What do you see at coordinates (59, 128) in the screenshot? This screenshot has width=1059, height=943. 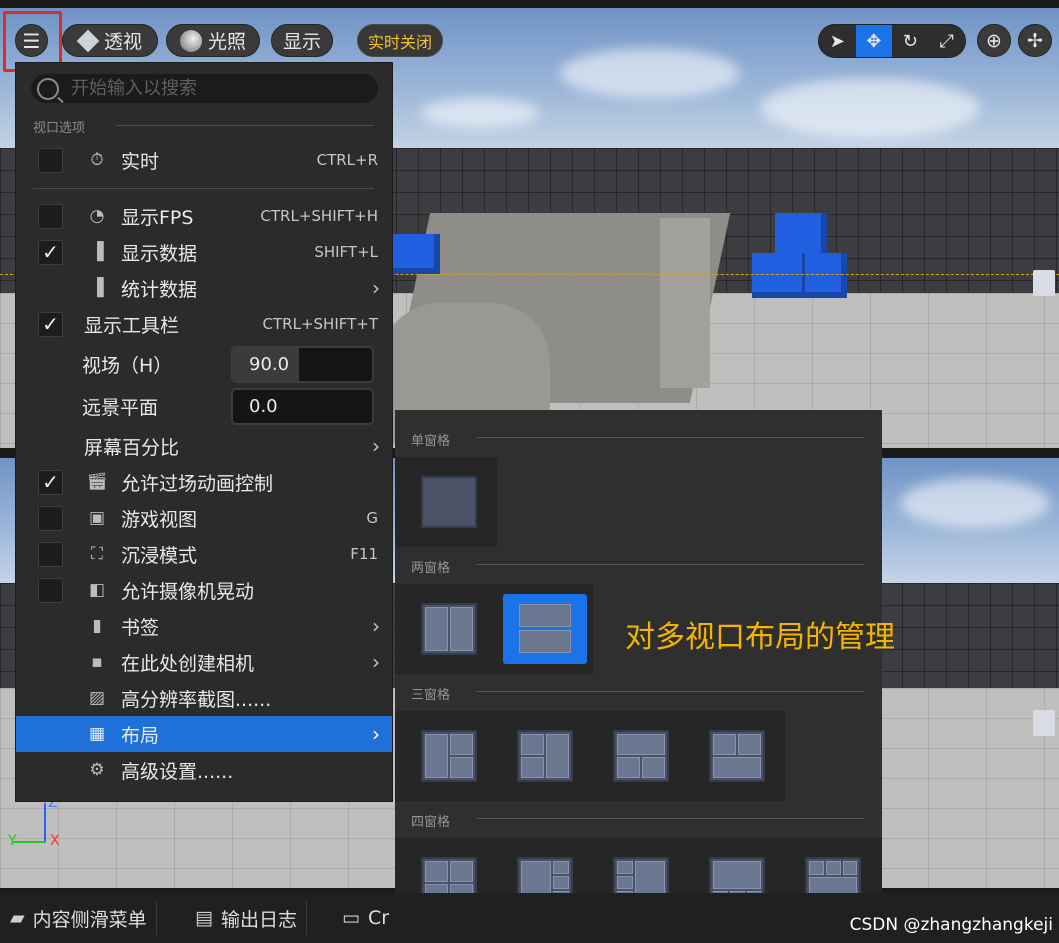 I see `section-header: 视口选项` at bounding box center [59, 128].